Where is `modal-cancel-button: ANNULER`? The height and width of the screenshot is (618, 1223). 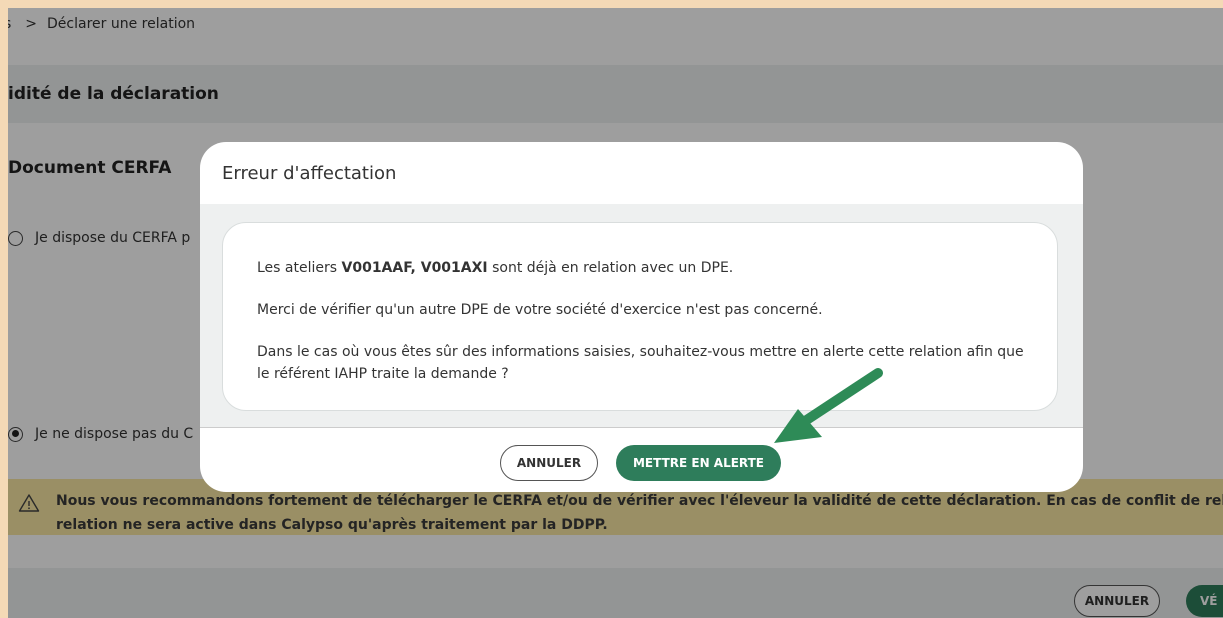 modal-cancel-button: ANNULER is located at coordinates (549, 463).